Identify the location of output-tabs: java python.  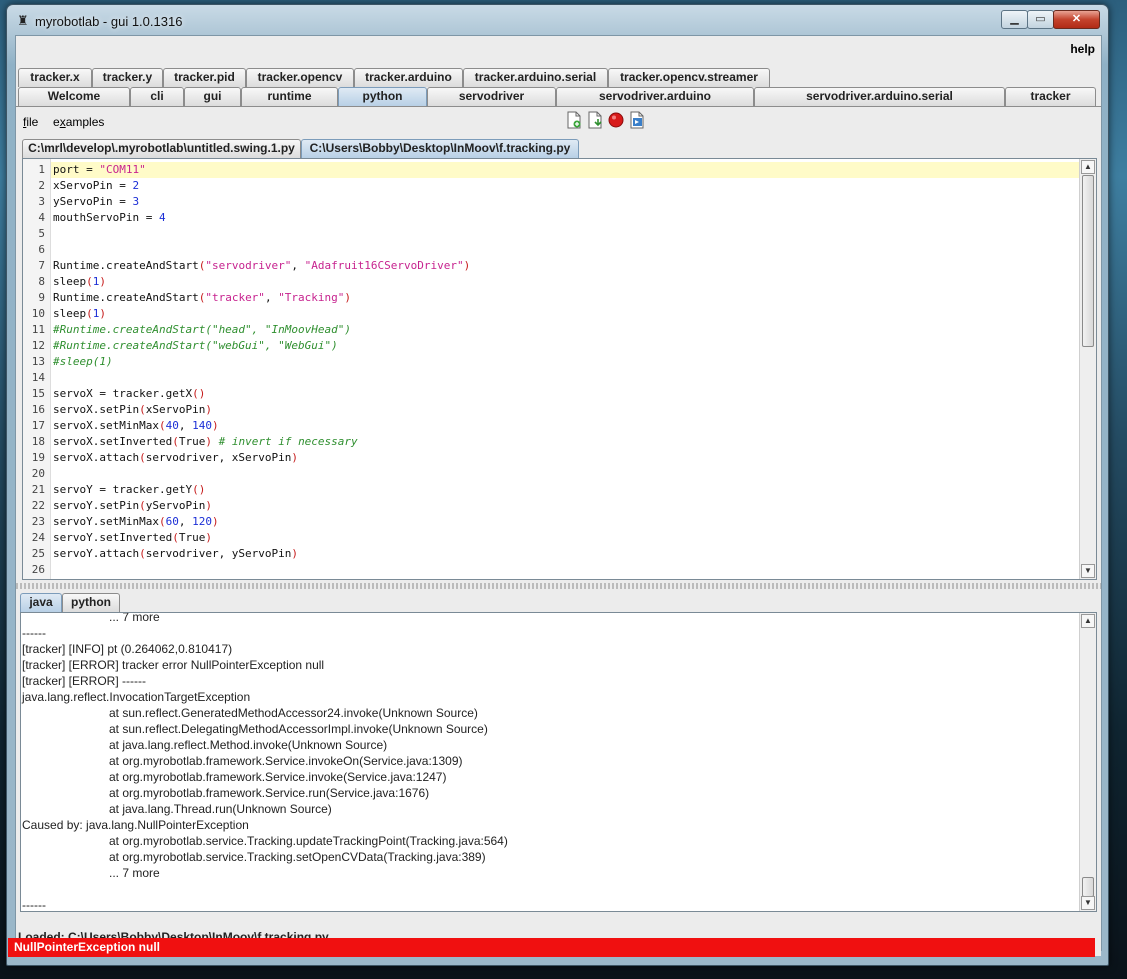
(560, 603).